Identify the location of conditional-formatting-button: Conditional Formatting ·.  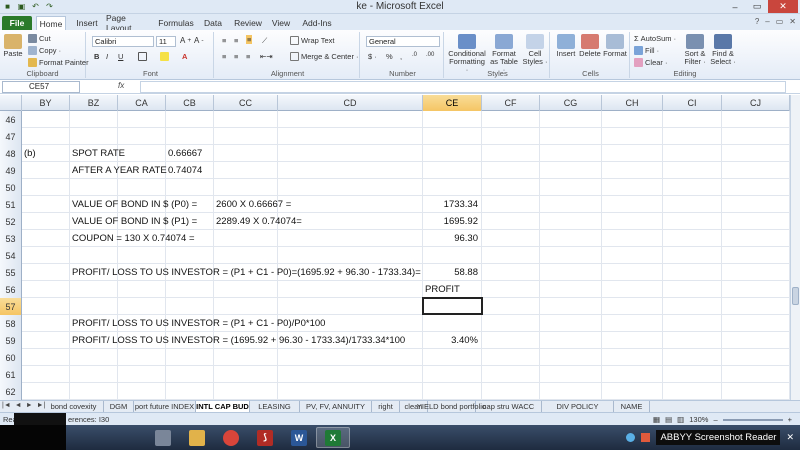
(467, 54).